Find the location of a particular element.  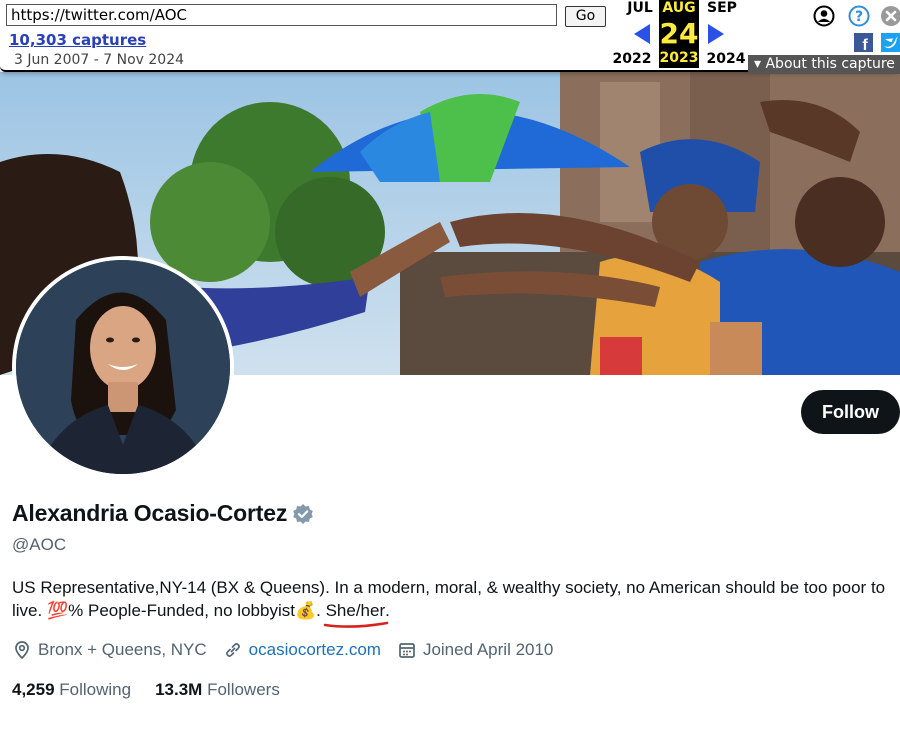

wayback-url-input is located at coordinates (281, 15).